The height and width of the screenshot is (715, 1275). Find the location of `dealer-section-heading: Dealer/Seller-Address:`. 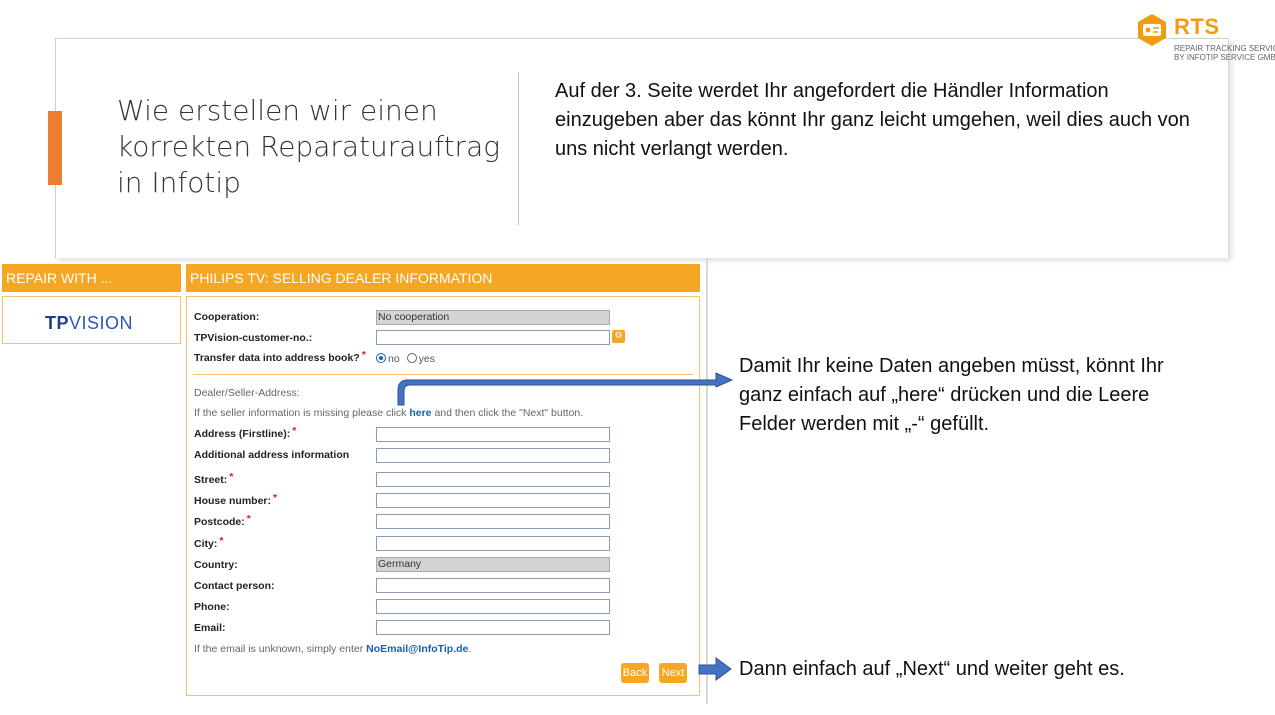

dealer-section-heading: Dealer/Seller-Address: is located at coordinates (247, 393).